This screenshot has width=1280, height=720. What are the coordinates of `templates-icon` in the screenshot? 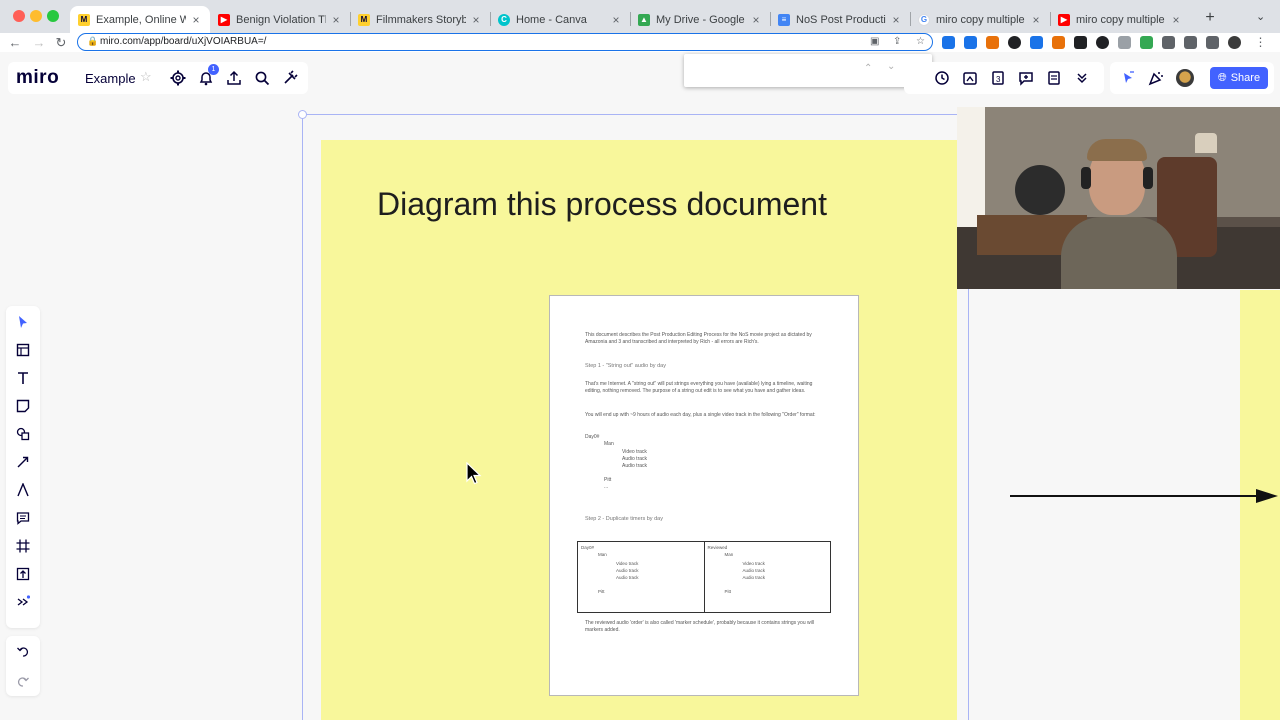 It's located at (23, 350).